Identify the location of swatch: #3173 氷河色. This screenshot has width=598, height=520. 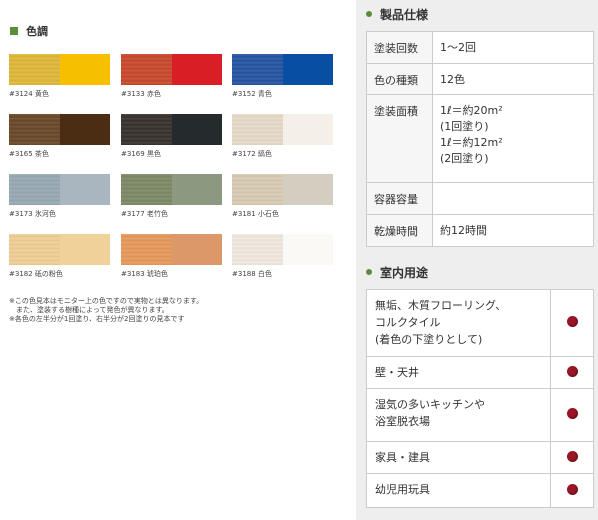
(59, 196).